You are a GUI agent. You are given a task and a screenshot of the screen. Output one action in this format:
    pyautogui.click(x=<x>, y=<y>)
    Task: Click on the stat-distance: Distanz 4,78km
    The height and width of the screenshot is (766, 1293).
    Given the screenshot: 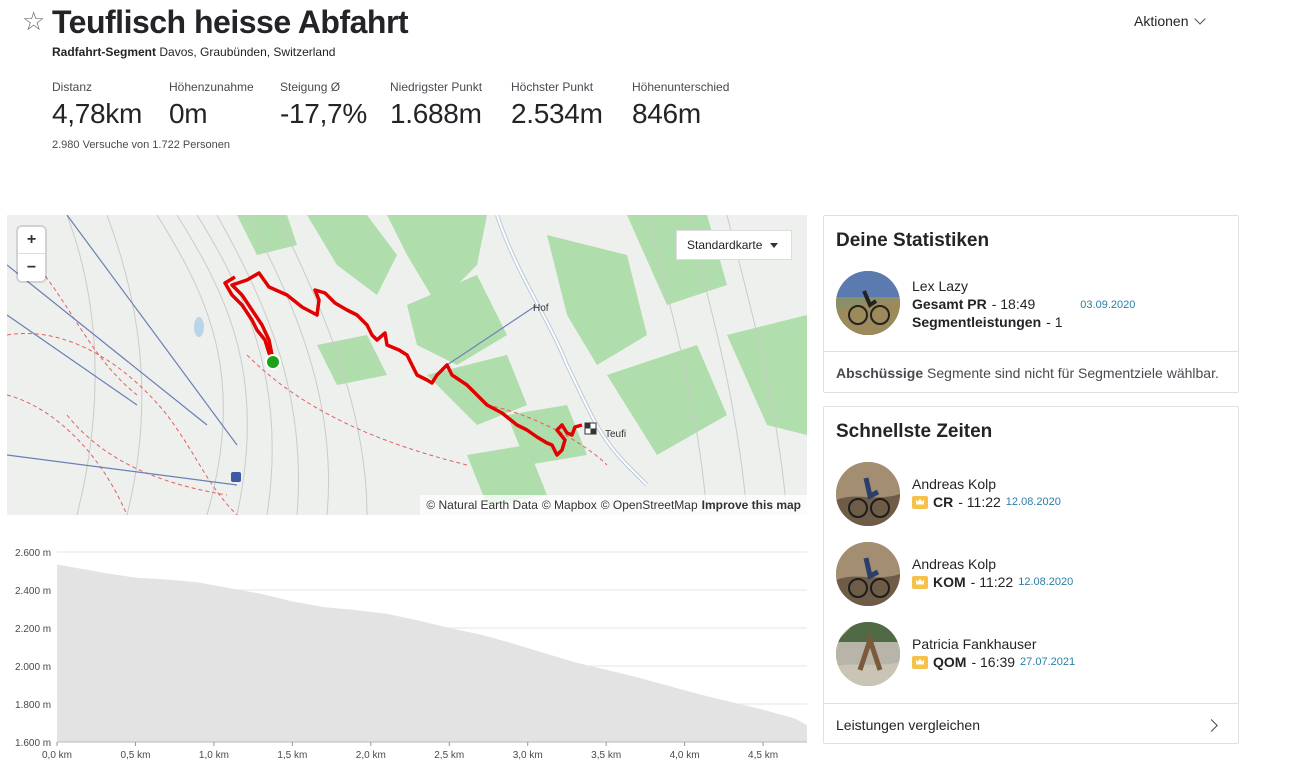 What is the action you would take?
    pyautogui.click(x=110, y=105)
    